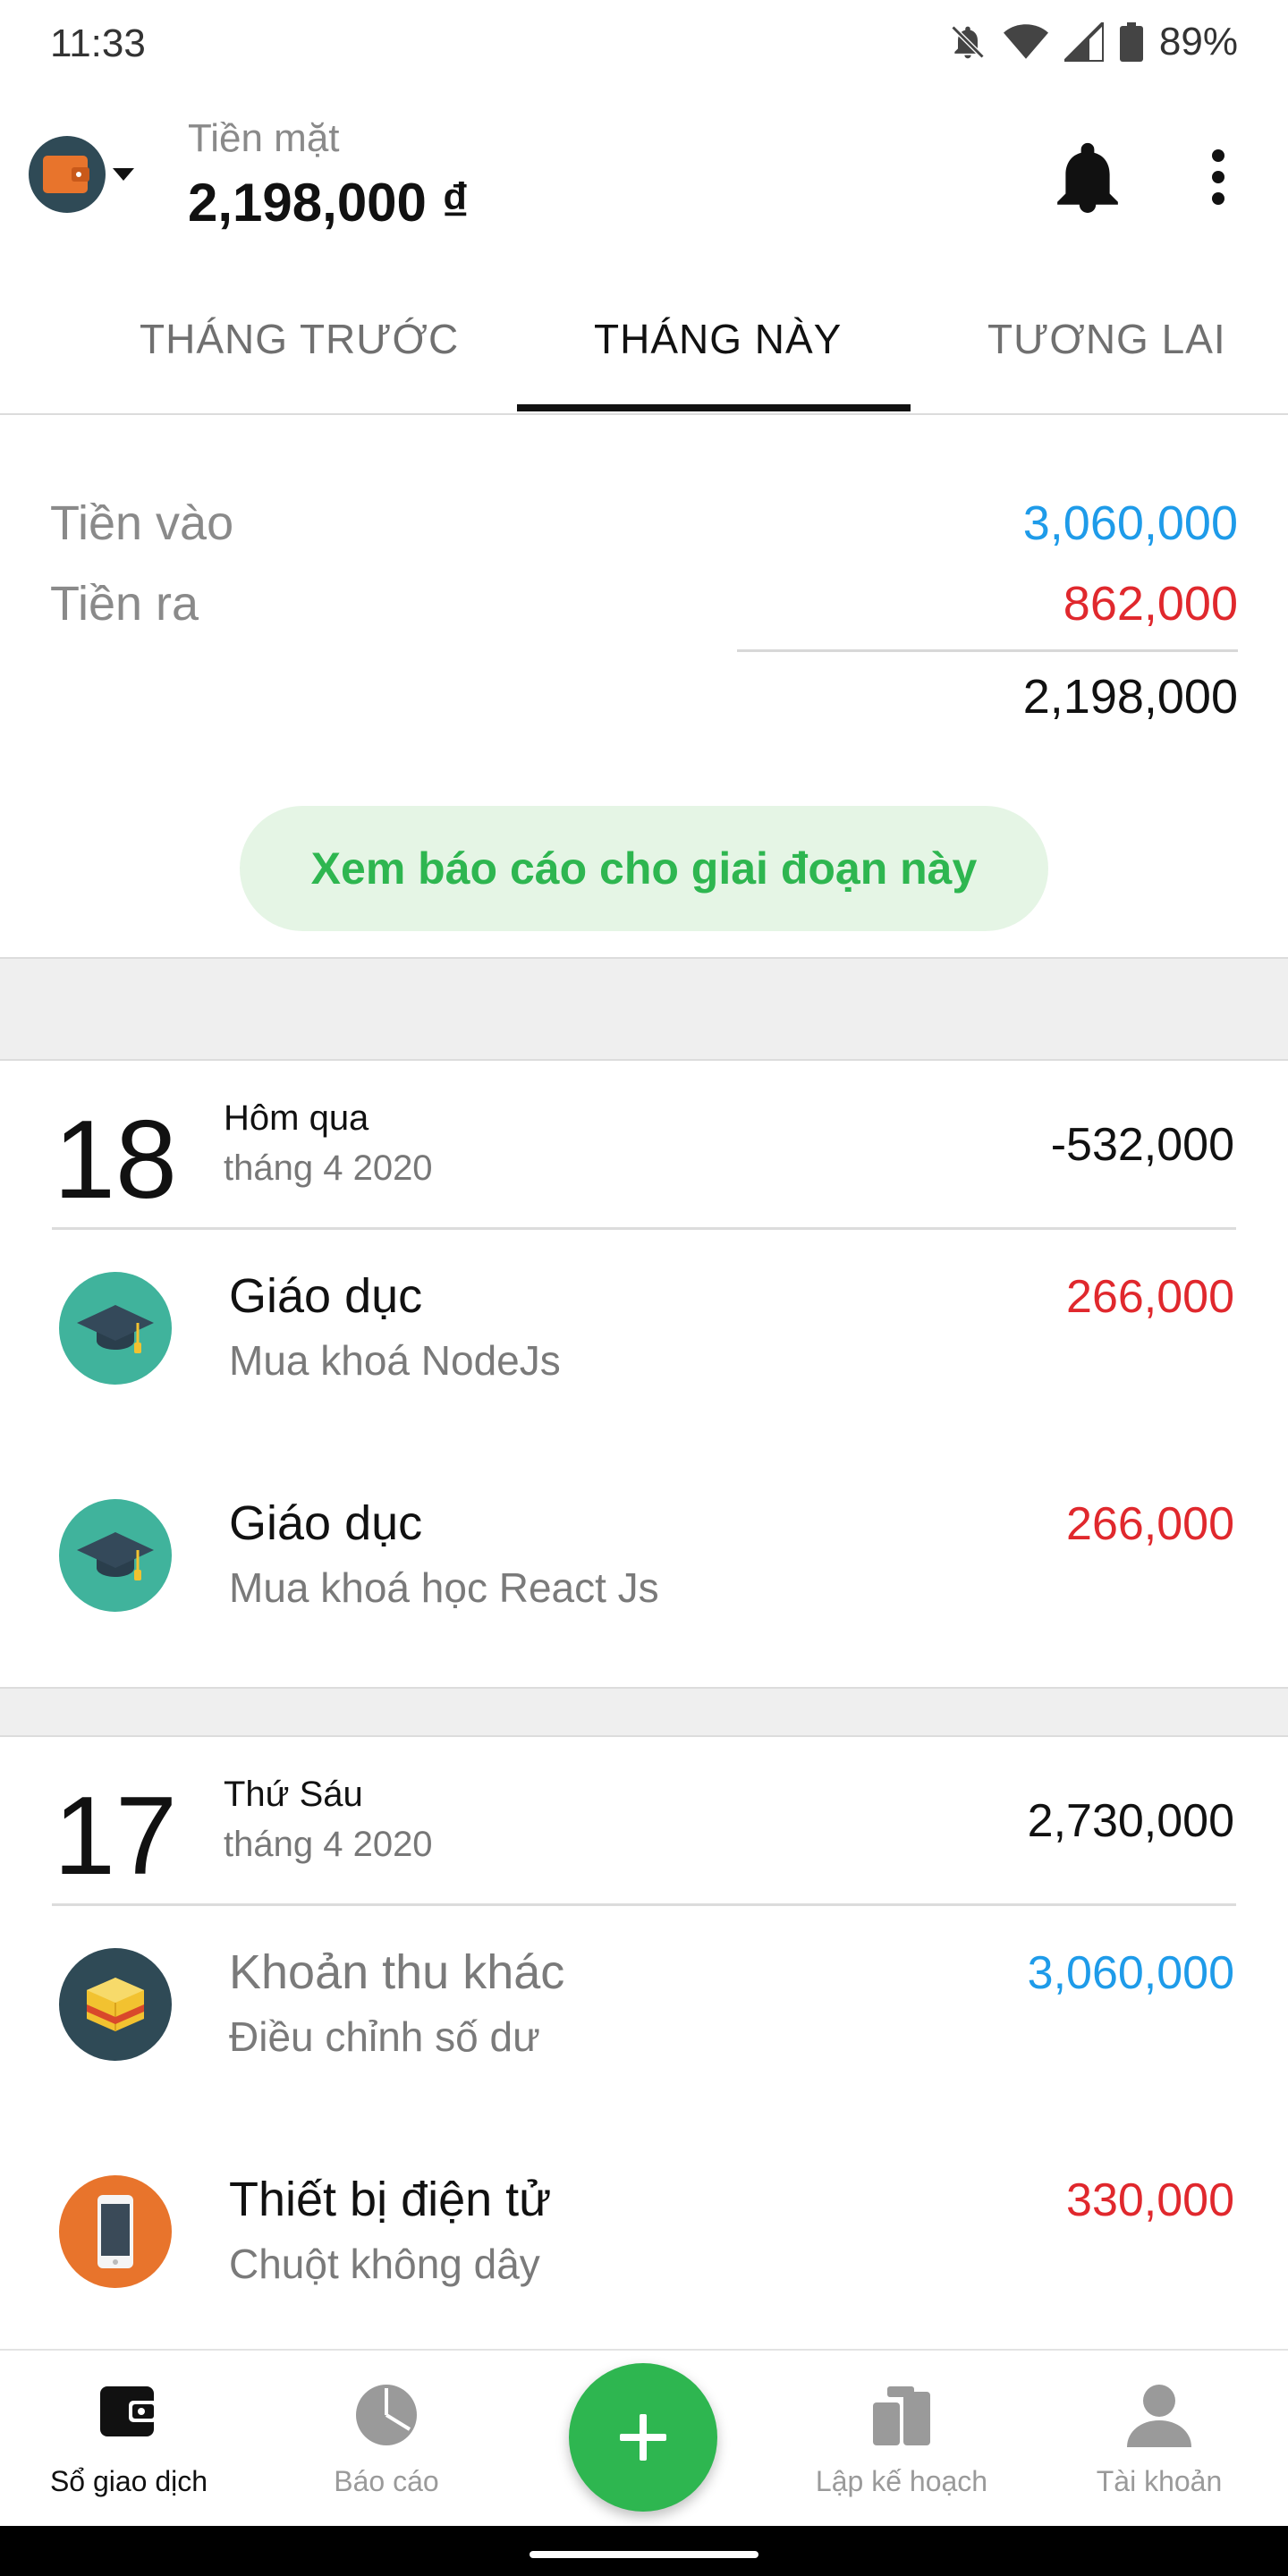 The height and width of the screenshot is (2576, 1288). I want to click on transaction-amount: 330,000, so click(1150, 2200).